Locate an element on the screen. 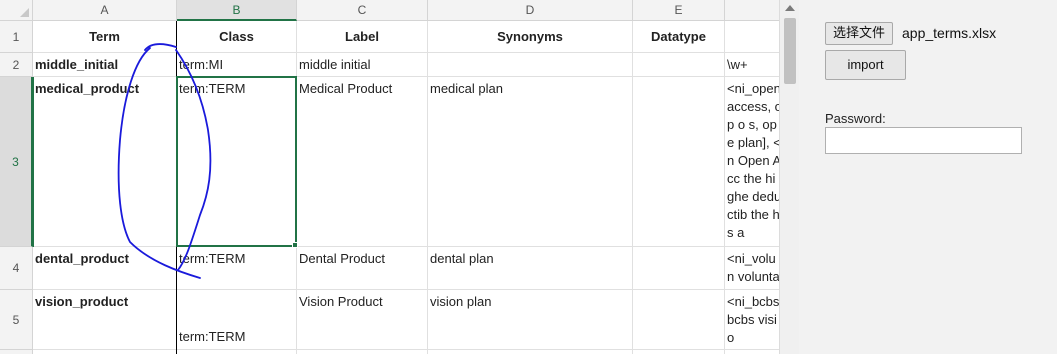 This screenshot has height=354, width=1057. cell-b5-text: term:TERM is located at coordinates (212, 336).